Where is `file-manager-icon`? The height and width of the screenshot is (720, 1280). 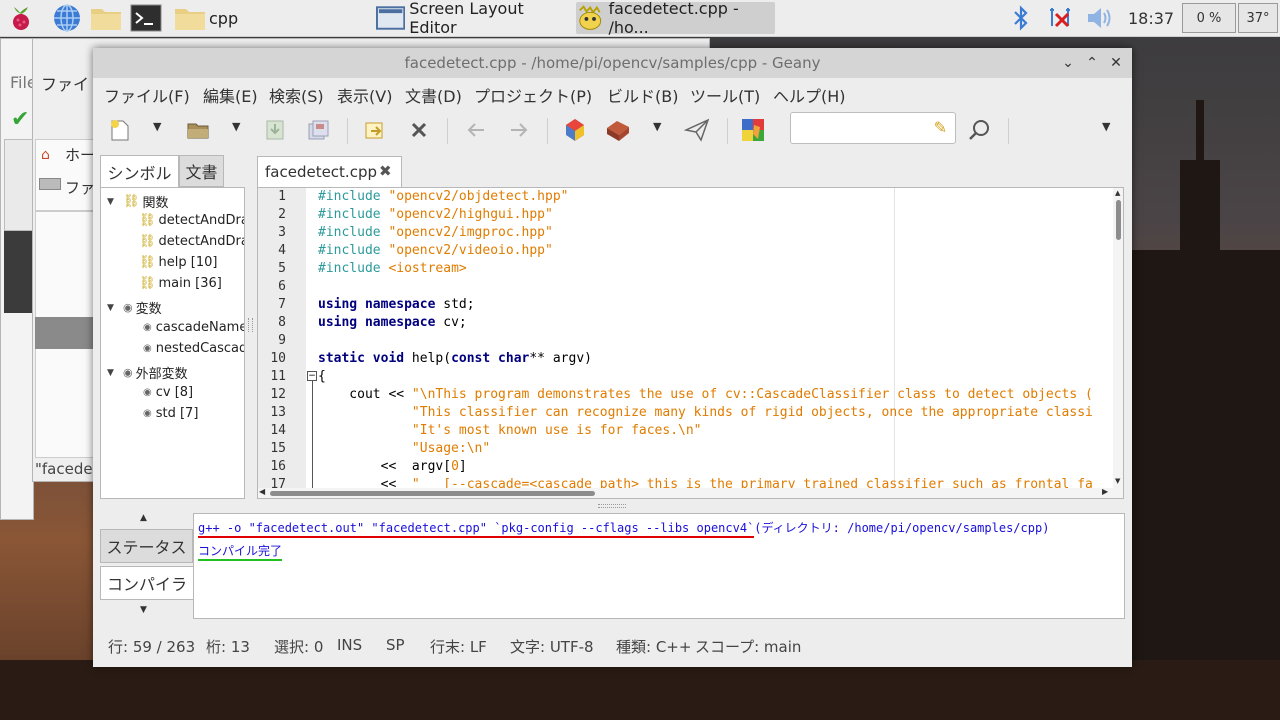 file-manager-icon is located at coordinates (107, 18).